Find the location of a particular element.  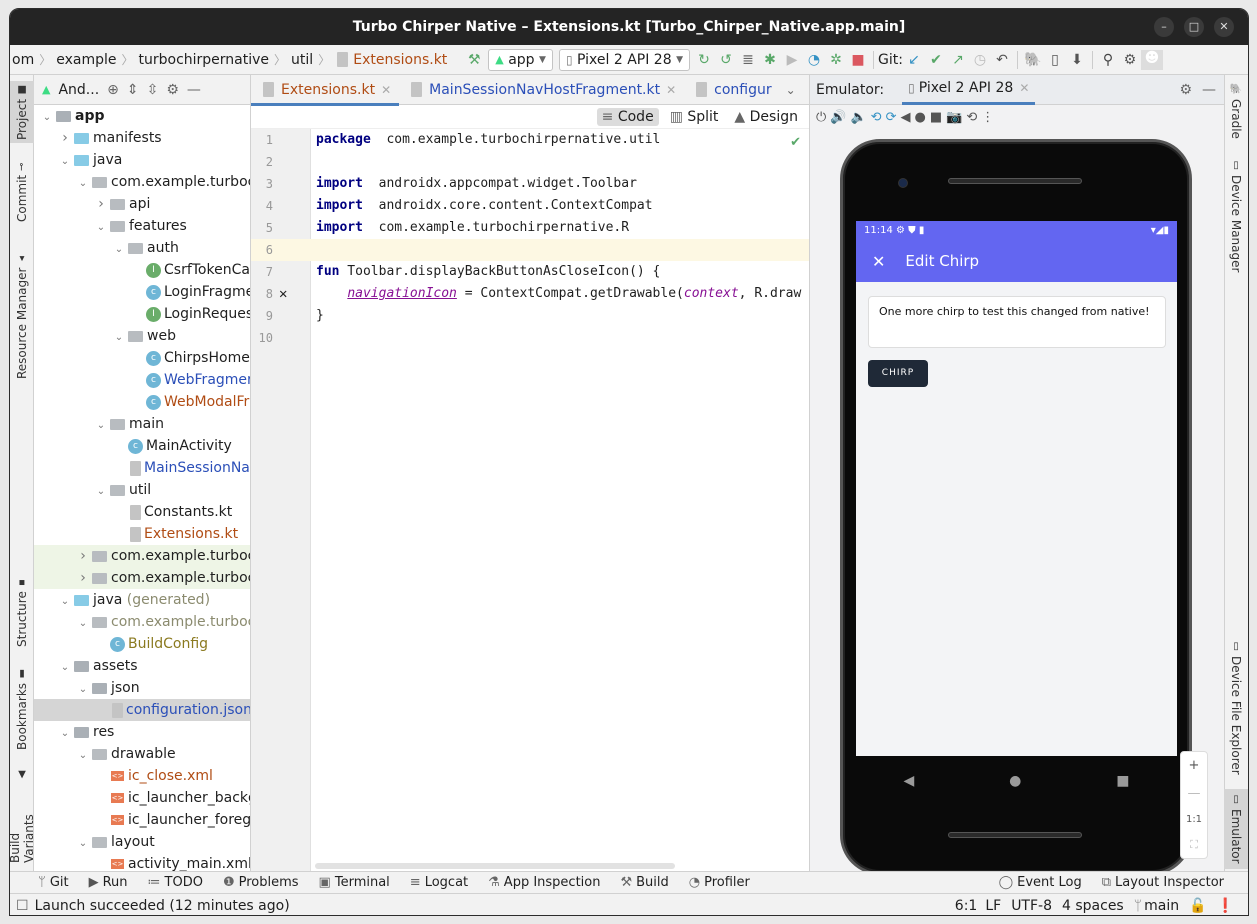

tree-item: ⌄ json is located at coordinates (142, 688).